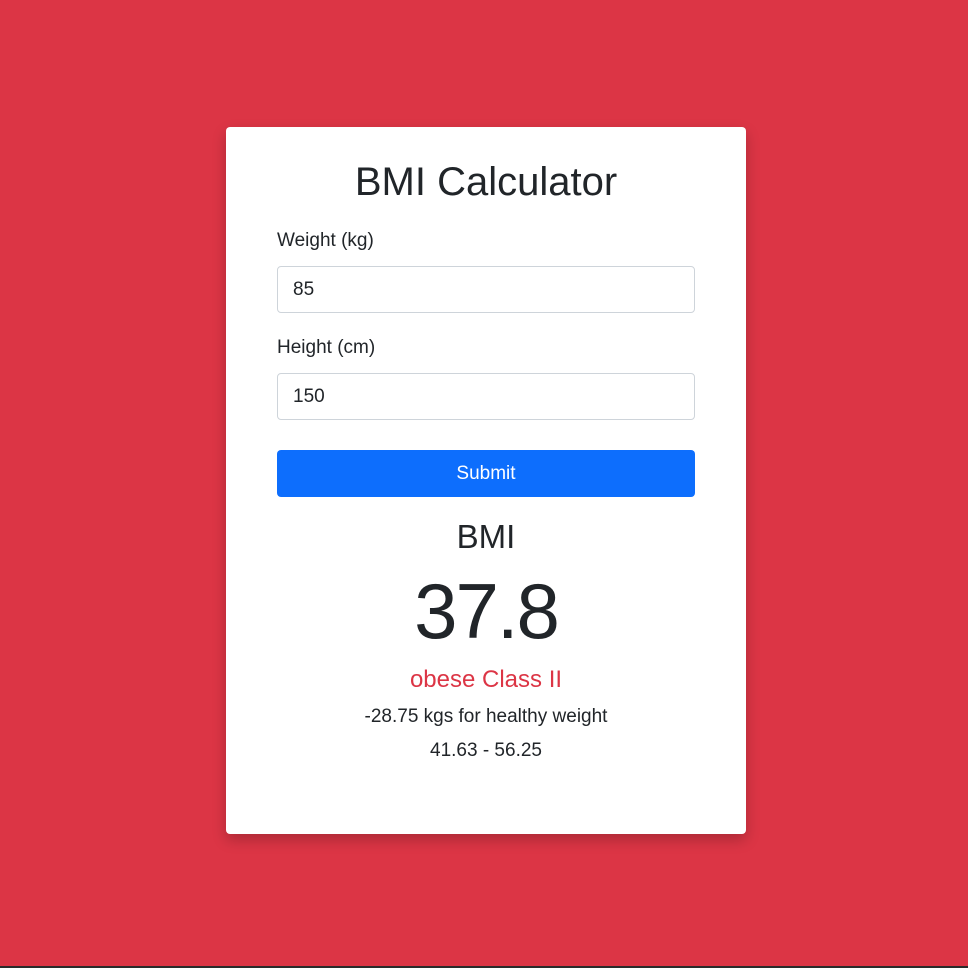 Image resolution: width=968 pixels, height=968 pixels. I want to click on healthy-weight-difference: -28.75 kgs for healthy weight, so click(486, 716).